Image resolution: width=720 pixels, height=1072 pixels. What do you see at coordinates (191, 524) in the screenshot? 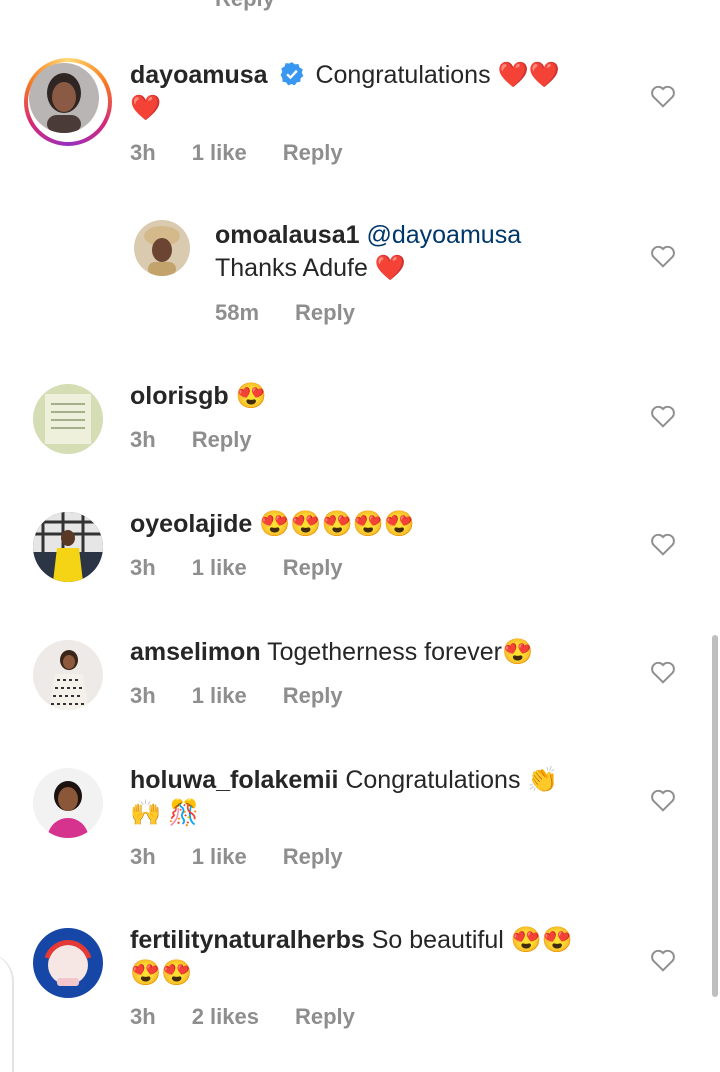
I see `username: oyeolajide` at bounding box center [191, 524].